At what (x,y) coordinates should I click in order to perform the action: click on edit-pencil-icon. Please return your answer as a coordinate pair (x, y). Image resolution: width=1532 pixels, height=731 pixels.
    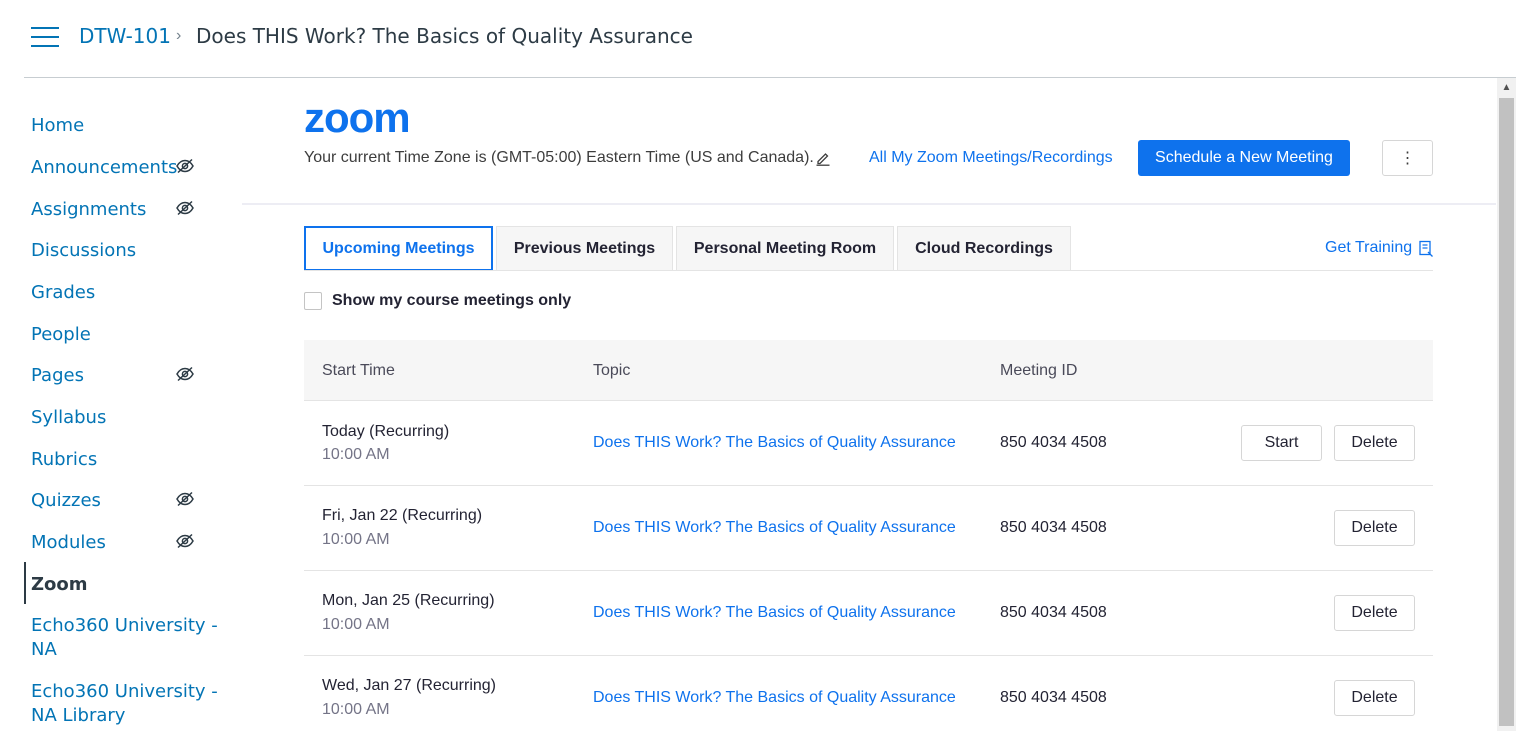
    Looking at the image, I should click on (823, 158).